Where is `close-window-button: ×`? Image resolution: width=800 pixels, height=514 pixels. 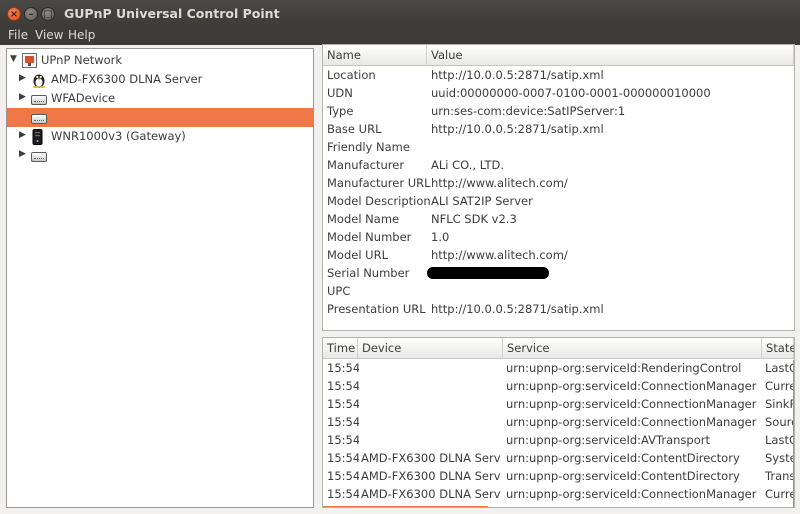 close-window-button: × is located at coordinates (14, 14).